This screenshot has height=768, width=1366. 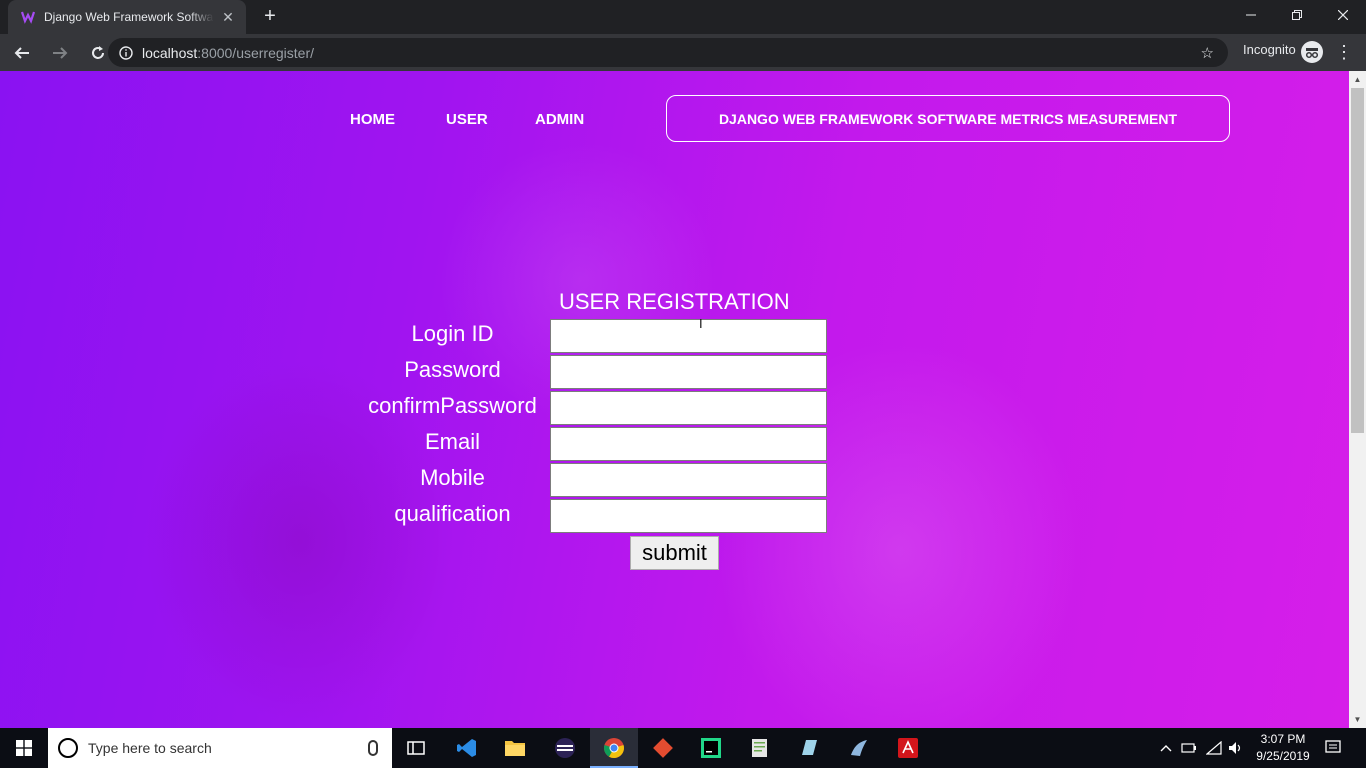 What do you see at coordinates (372, 119) in the screenshot?
I see `nav-home-link: HOME` at bounding box center [372, 119].